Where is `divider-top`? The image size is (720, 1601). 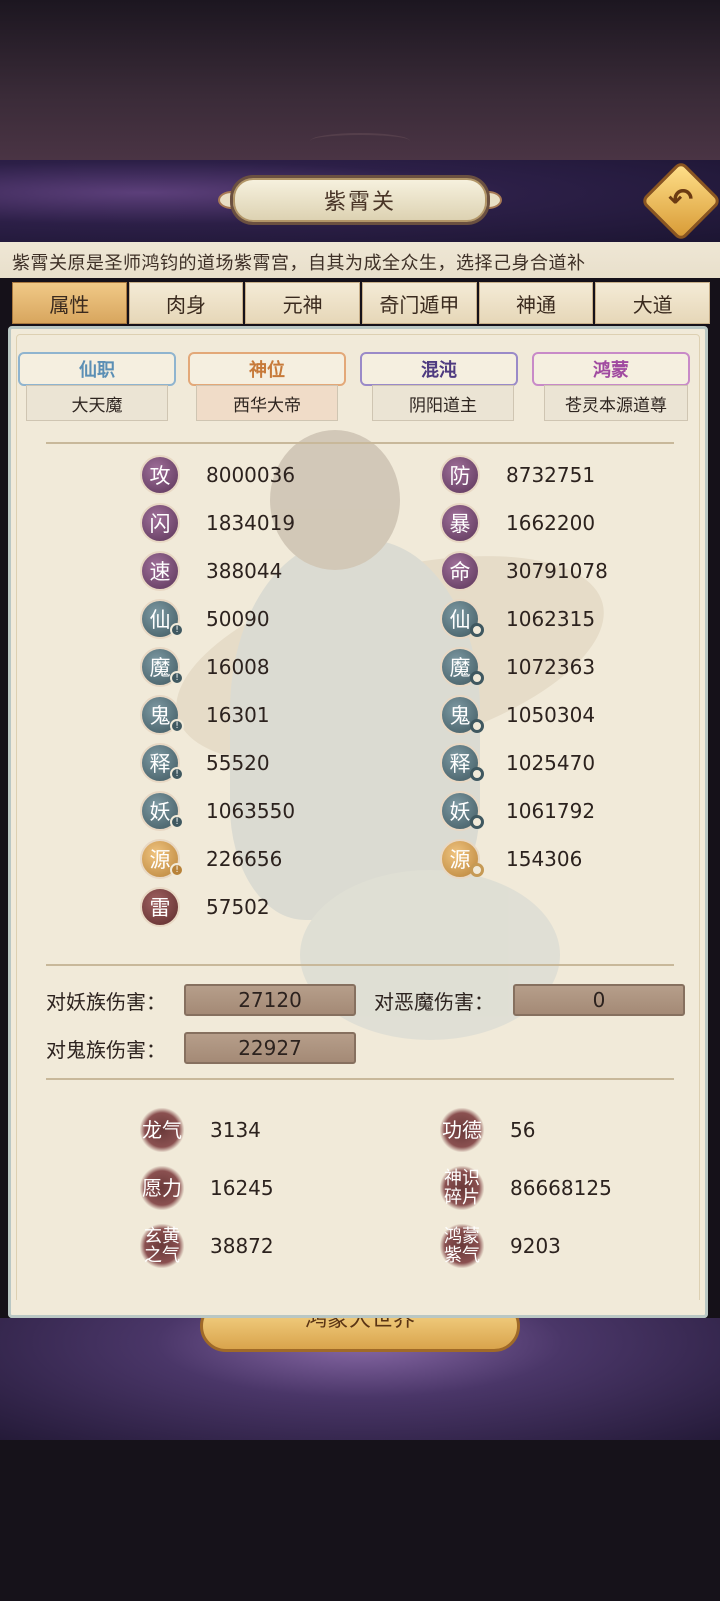
divider-top is located at coordinates (360, 443).